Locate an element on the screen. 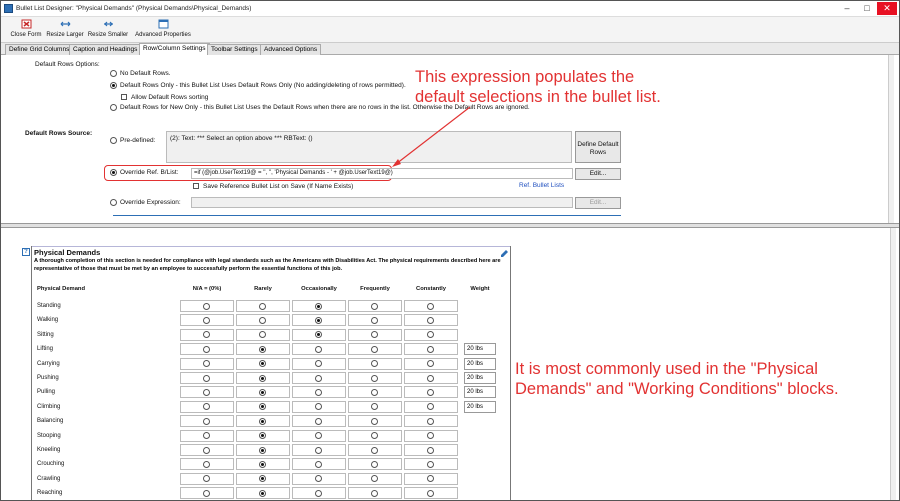  radio-no-default-rows is located at coordinates (113, 73).